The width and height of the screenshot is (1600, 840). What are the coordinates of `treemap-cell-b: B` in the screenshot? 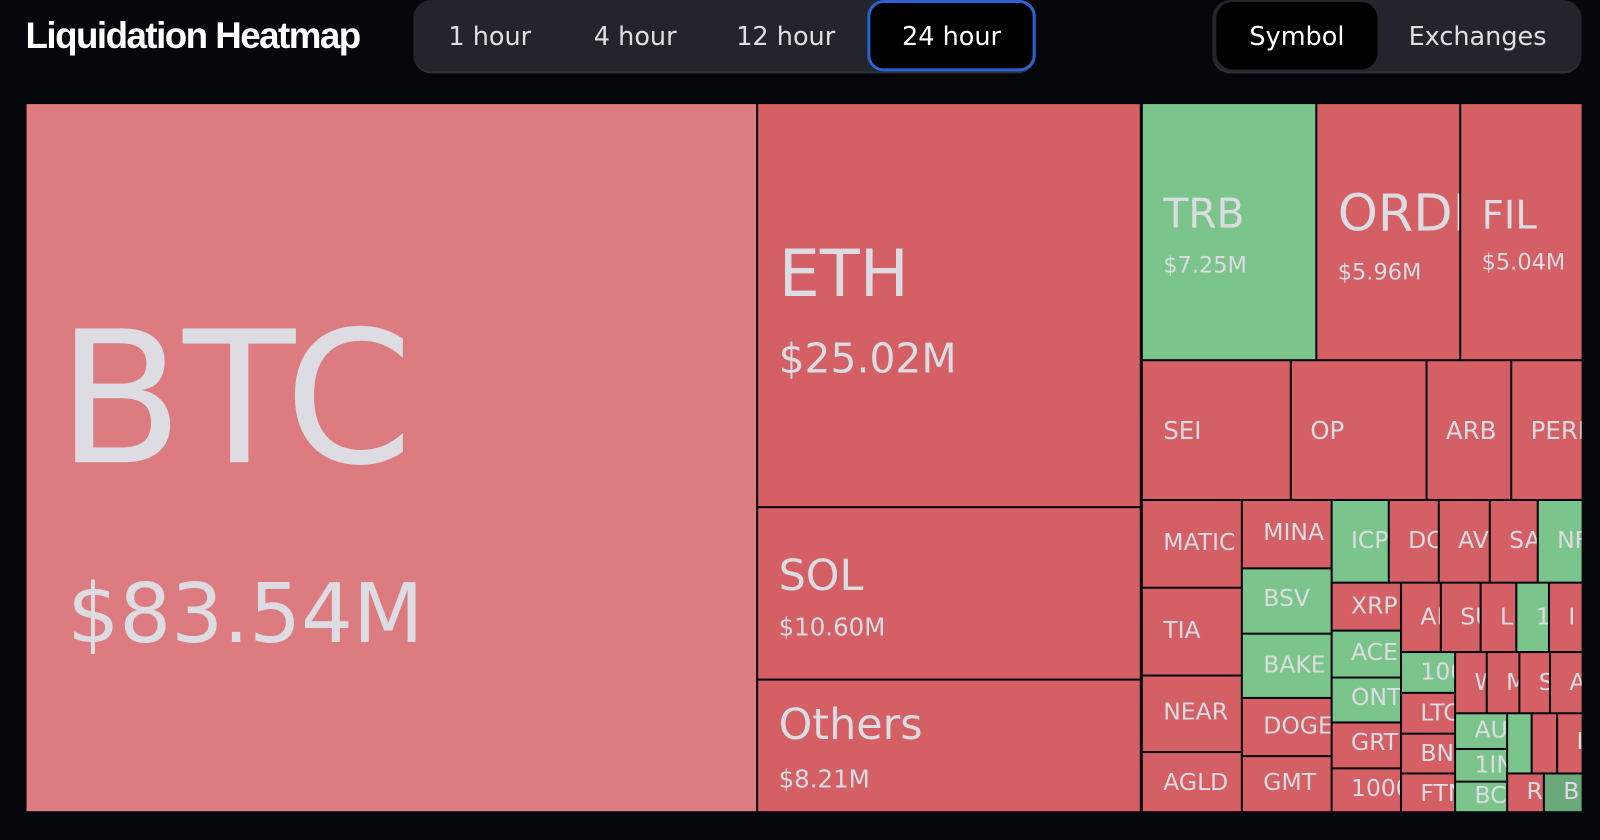 It's located at (1563, 793).